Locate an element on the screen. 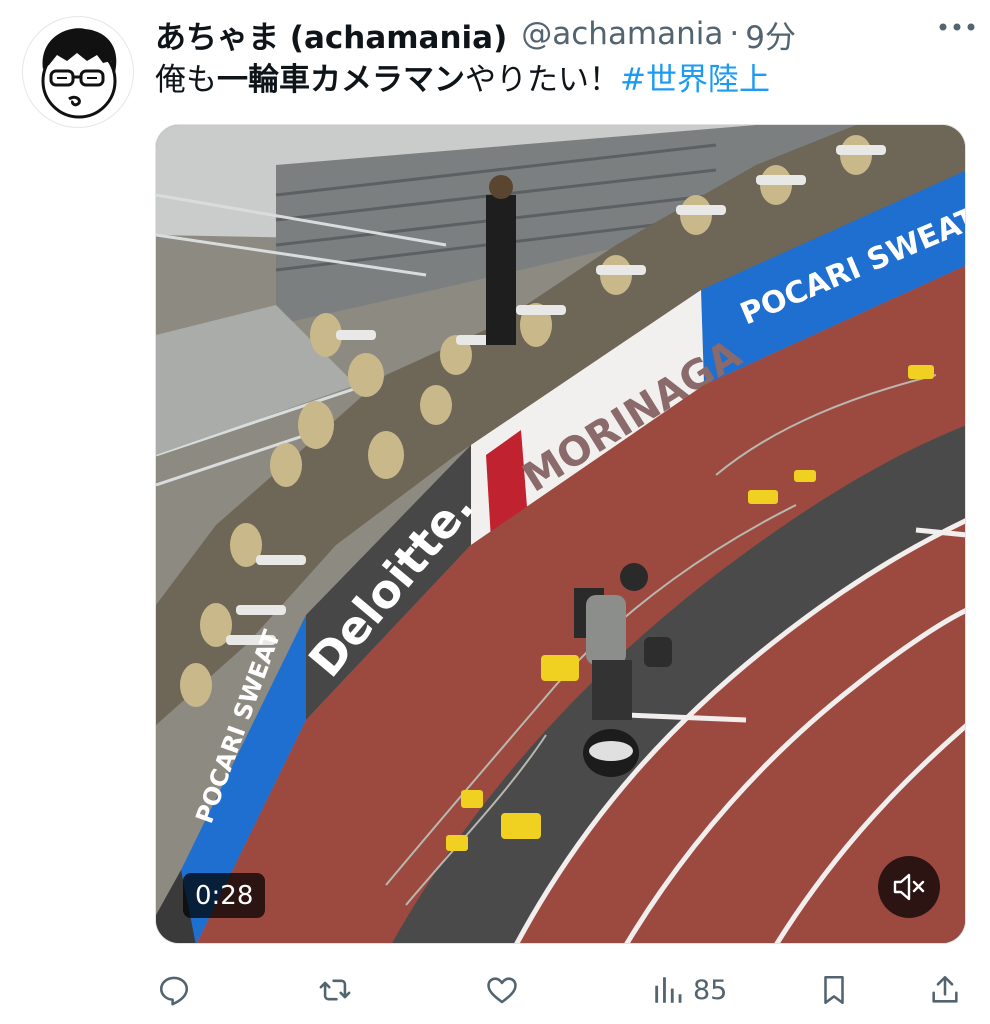 The image size is (990, 1024). heart-icon is located at coordinates (502, 990).